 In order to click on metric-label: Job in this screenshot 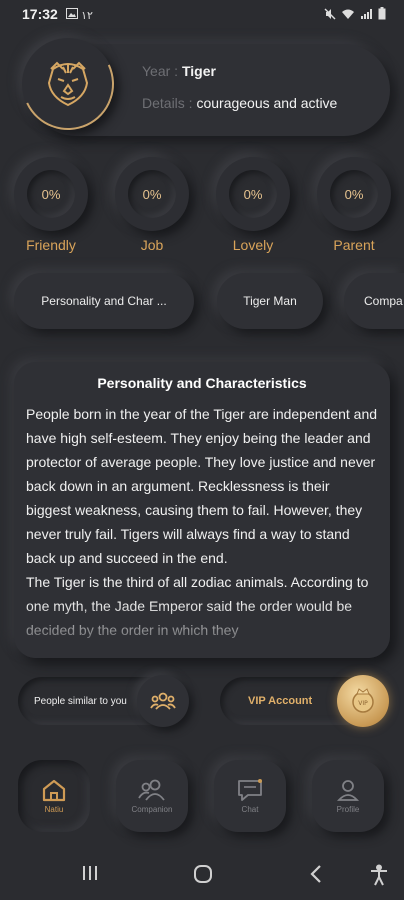, I will do `click(152, 245)`.